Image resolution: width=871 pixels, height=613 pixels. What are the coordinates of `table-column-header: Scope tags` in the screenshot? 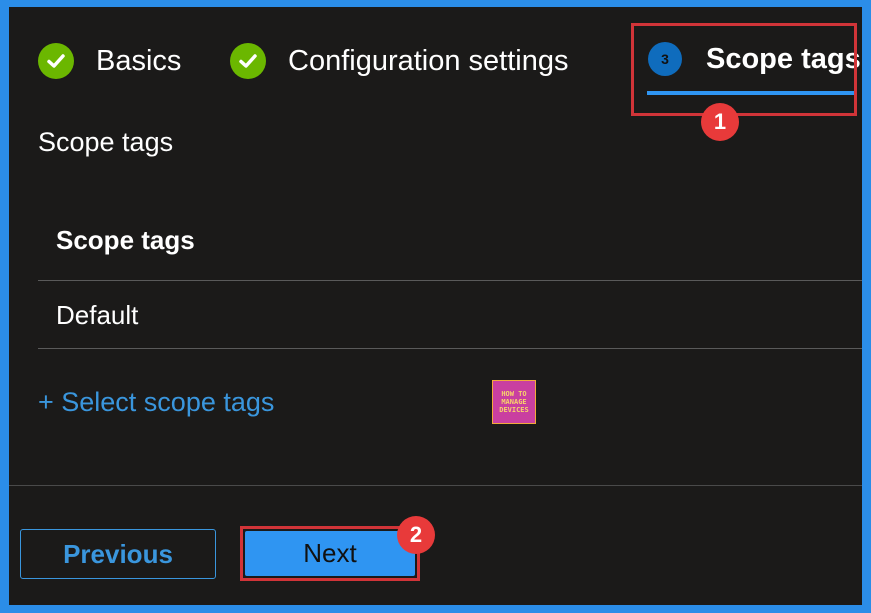 It's located at (125, 240).